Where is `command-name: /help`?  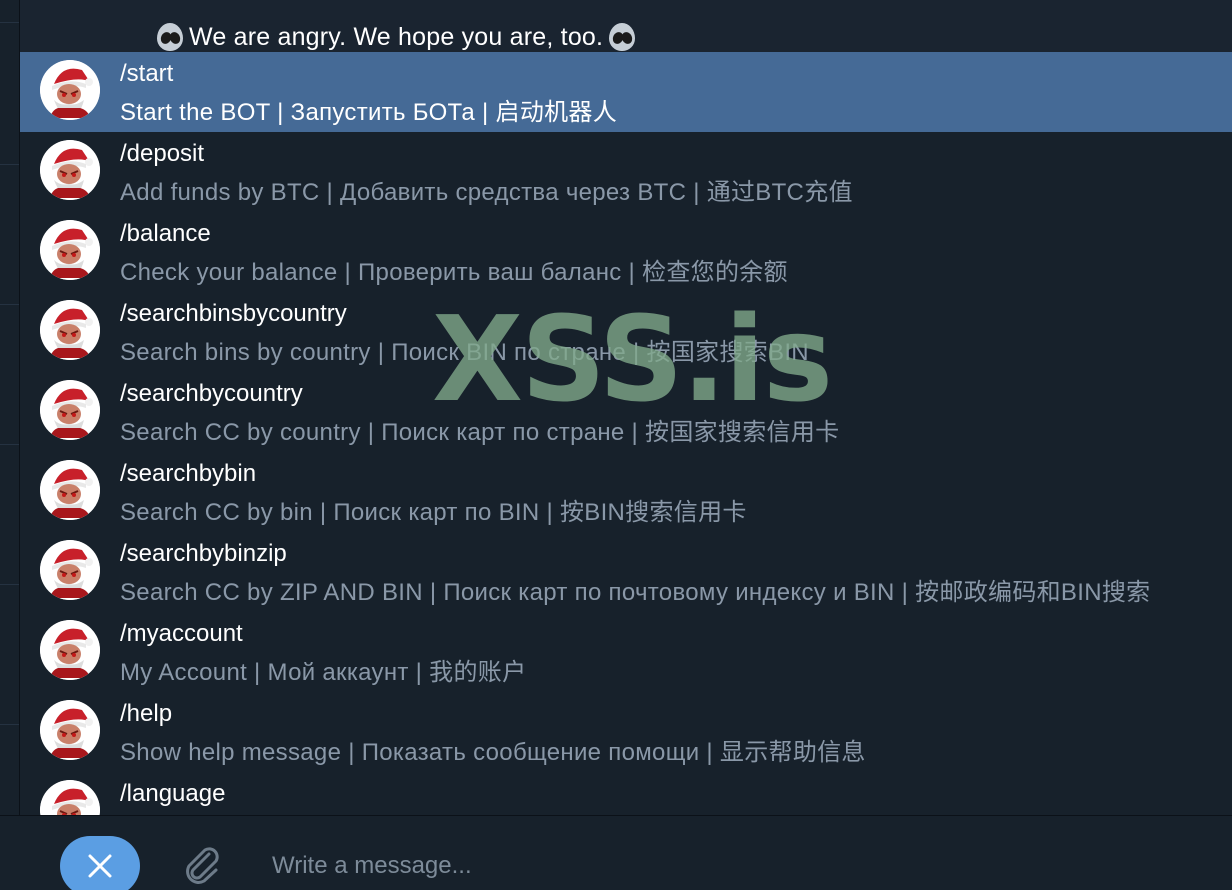
command-name: /help is located at coordinates (146, 713).